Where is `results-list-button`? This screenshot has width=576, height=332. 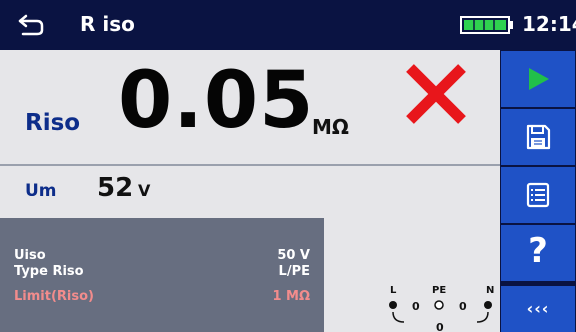
results-list-button is located at coordinates (538, 195).